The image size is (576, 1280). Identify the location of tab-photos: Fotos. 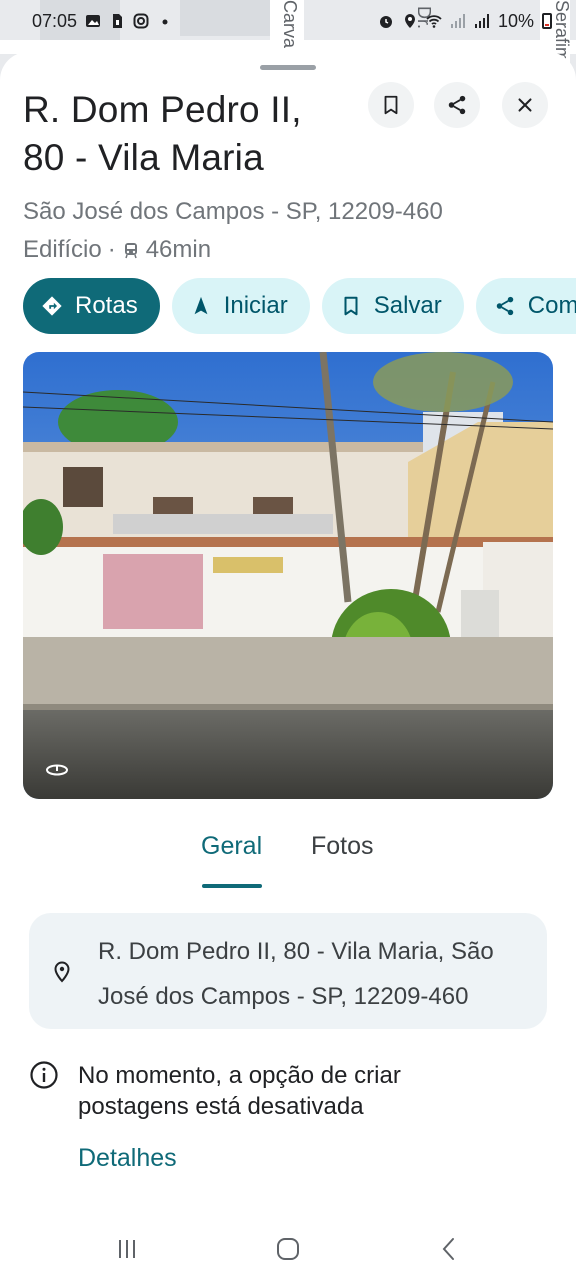
(342, 846).